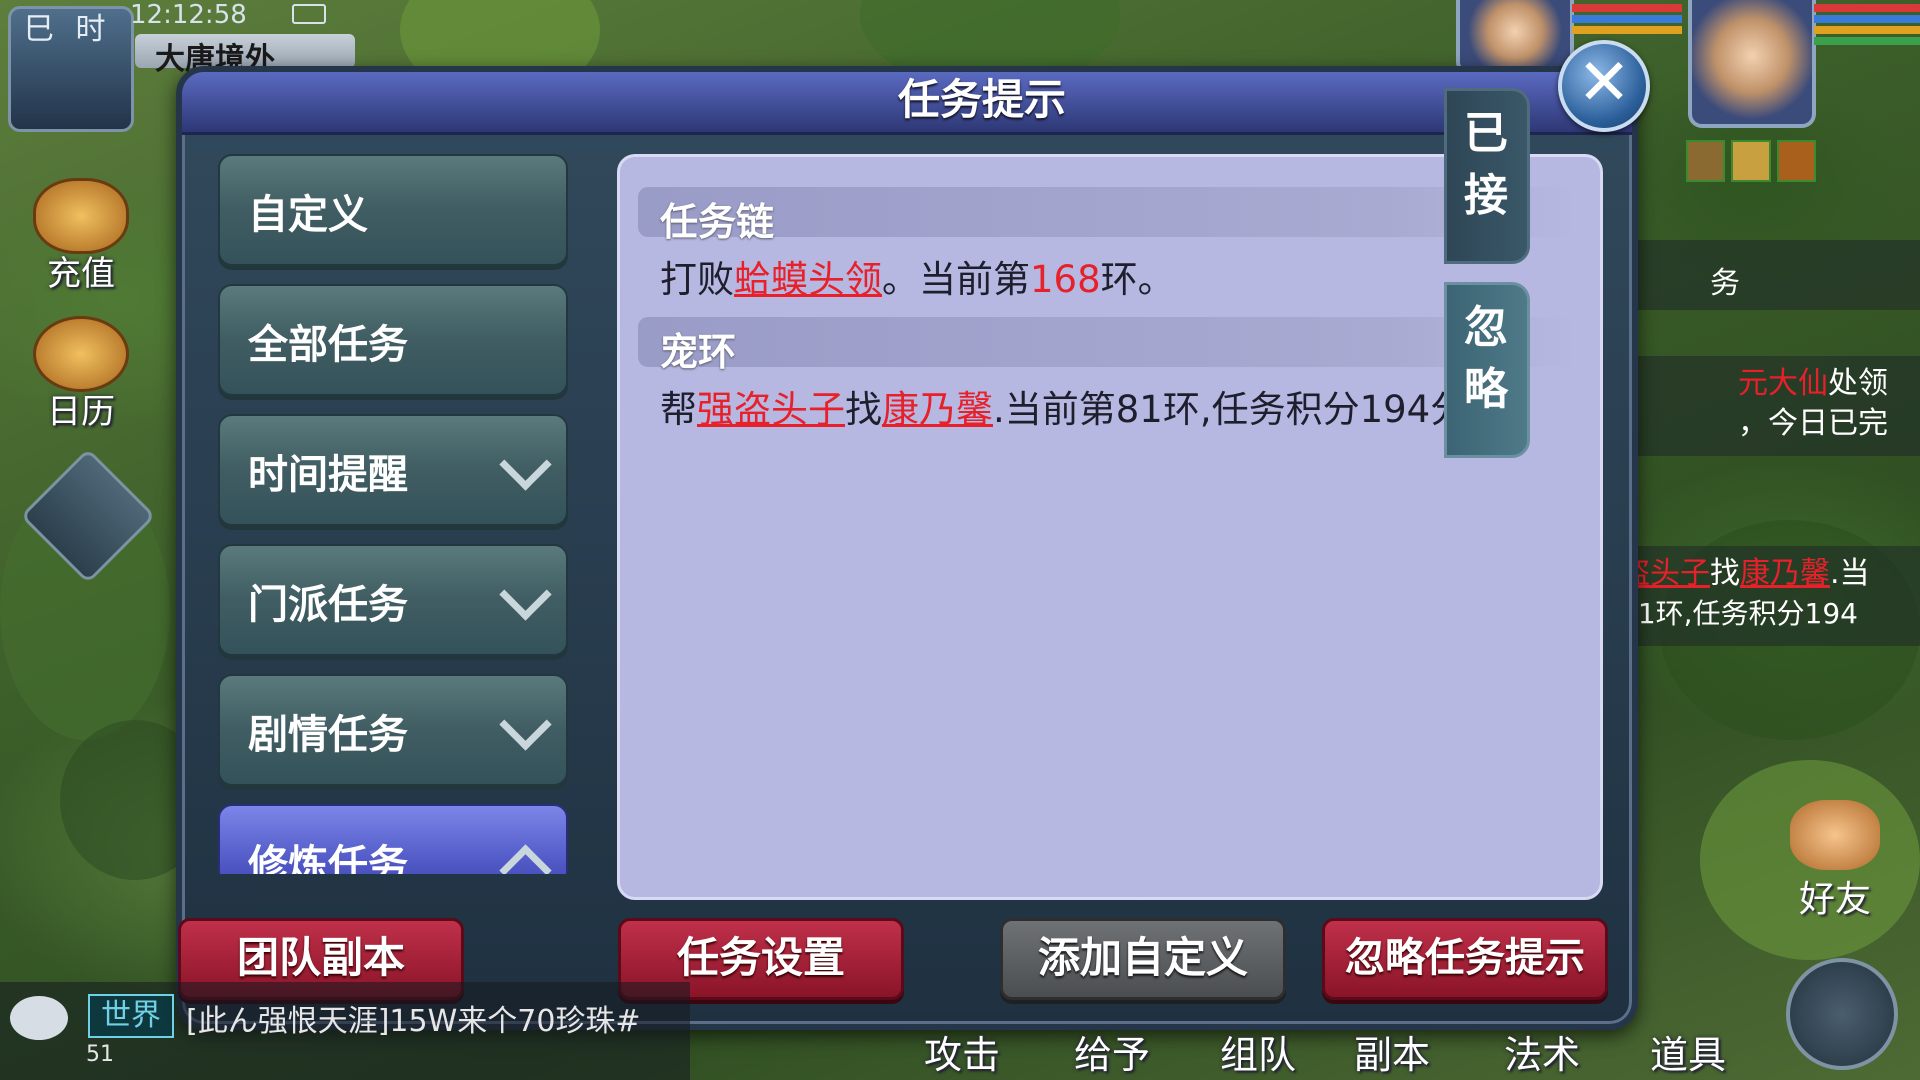 This screenshot has width=1920, height=1080. I want to click on calendar-button: 日历, so click(81, 374).